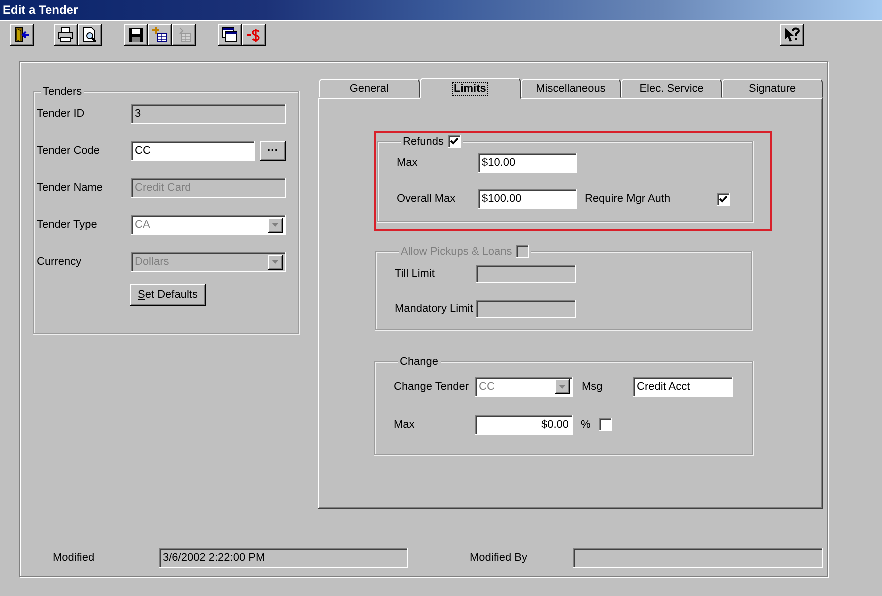 The width and height of the screenshot is (882, 596). What do you see at coordinates (419, 362) in the screenshot?
I see `group-title: Change` at bounding box center [419, 362].